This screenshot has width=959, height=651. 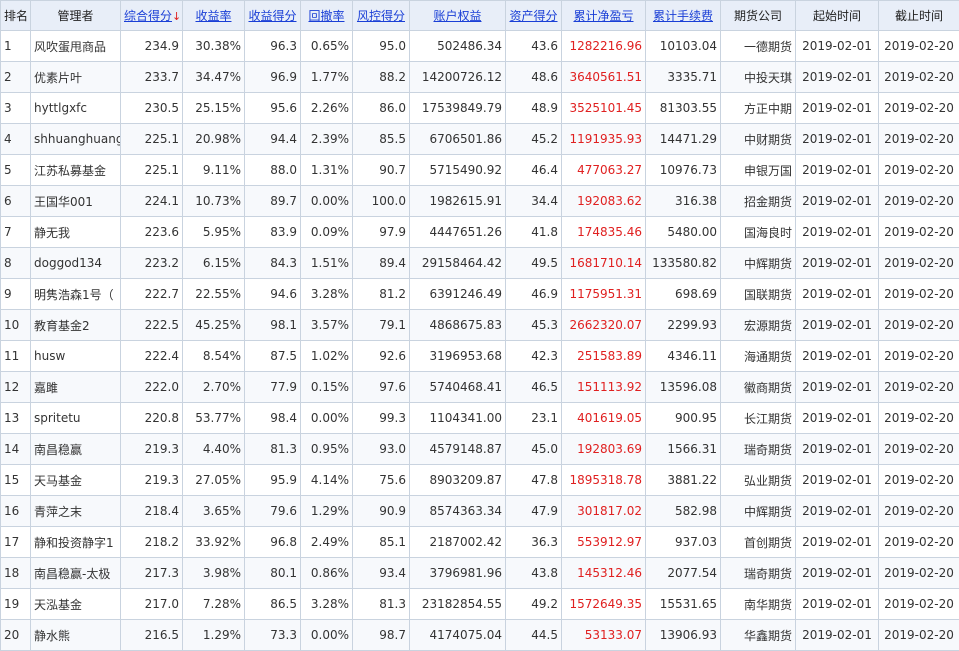 What do you see at coordinates (76, 480) in the screenshot?
I see `manager-link: 天马基金` at bounding box center [76, 480].